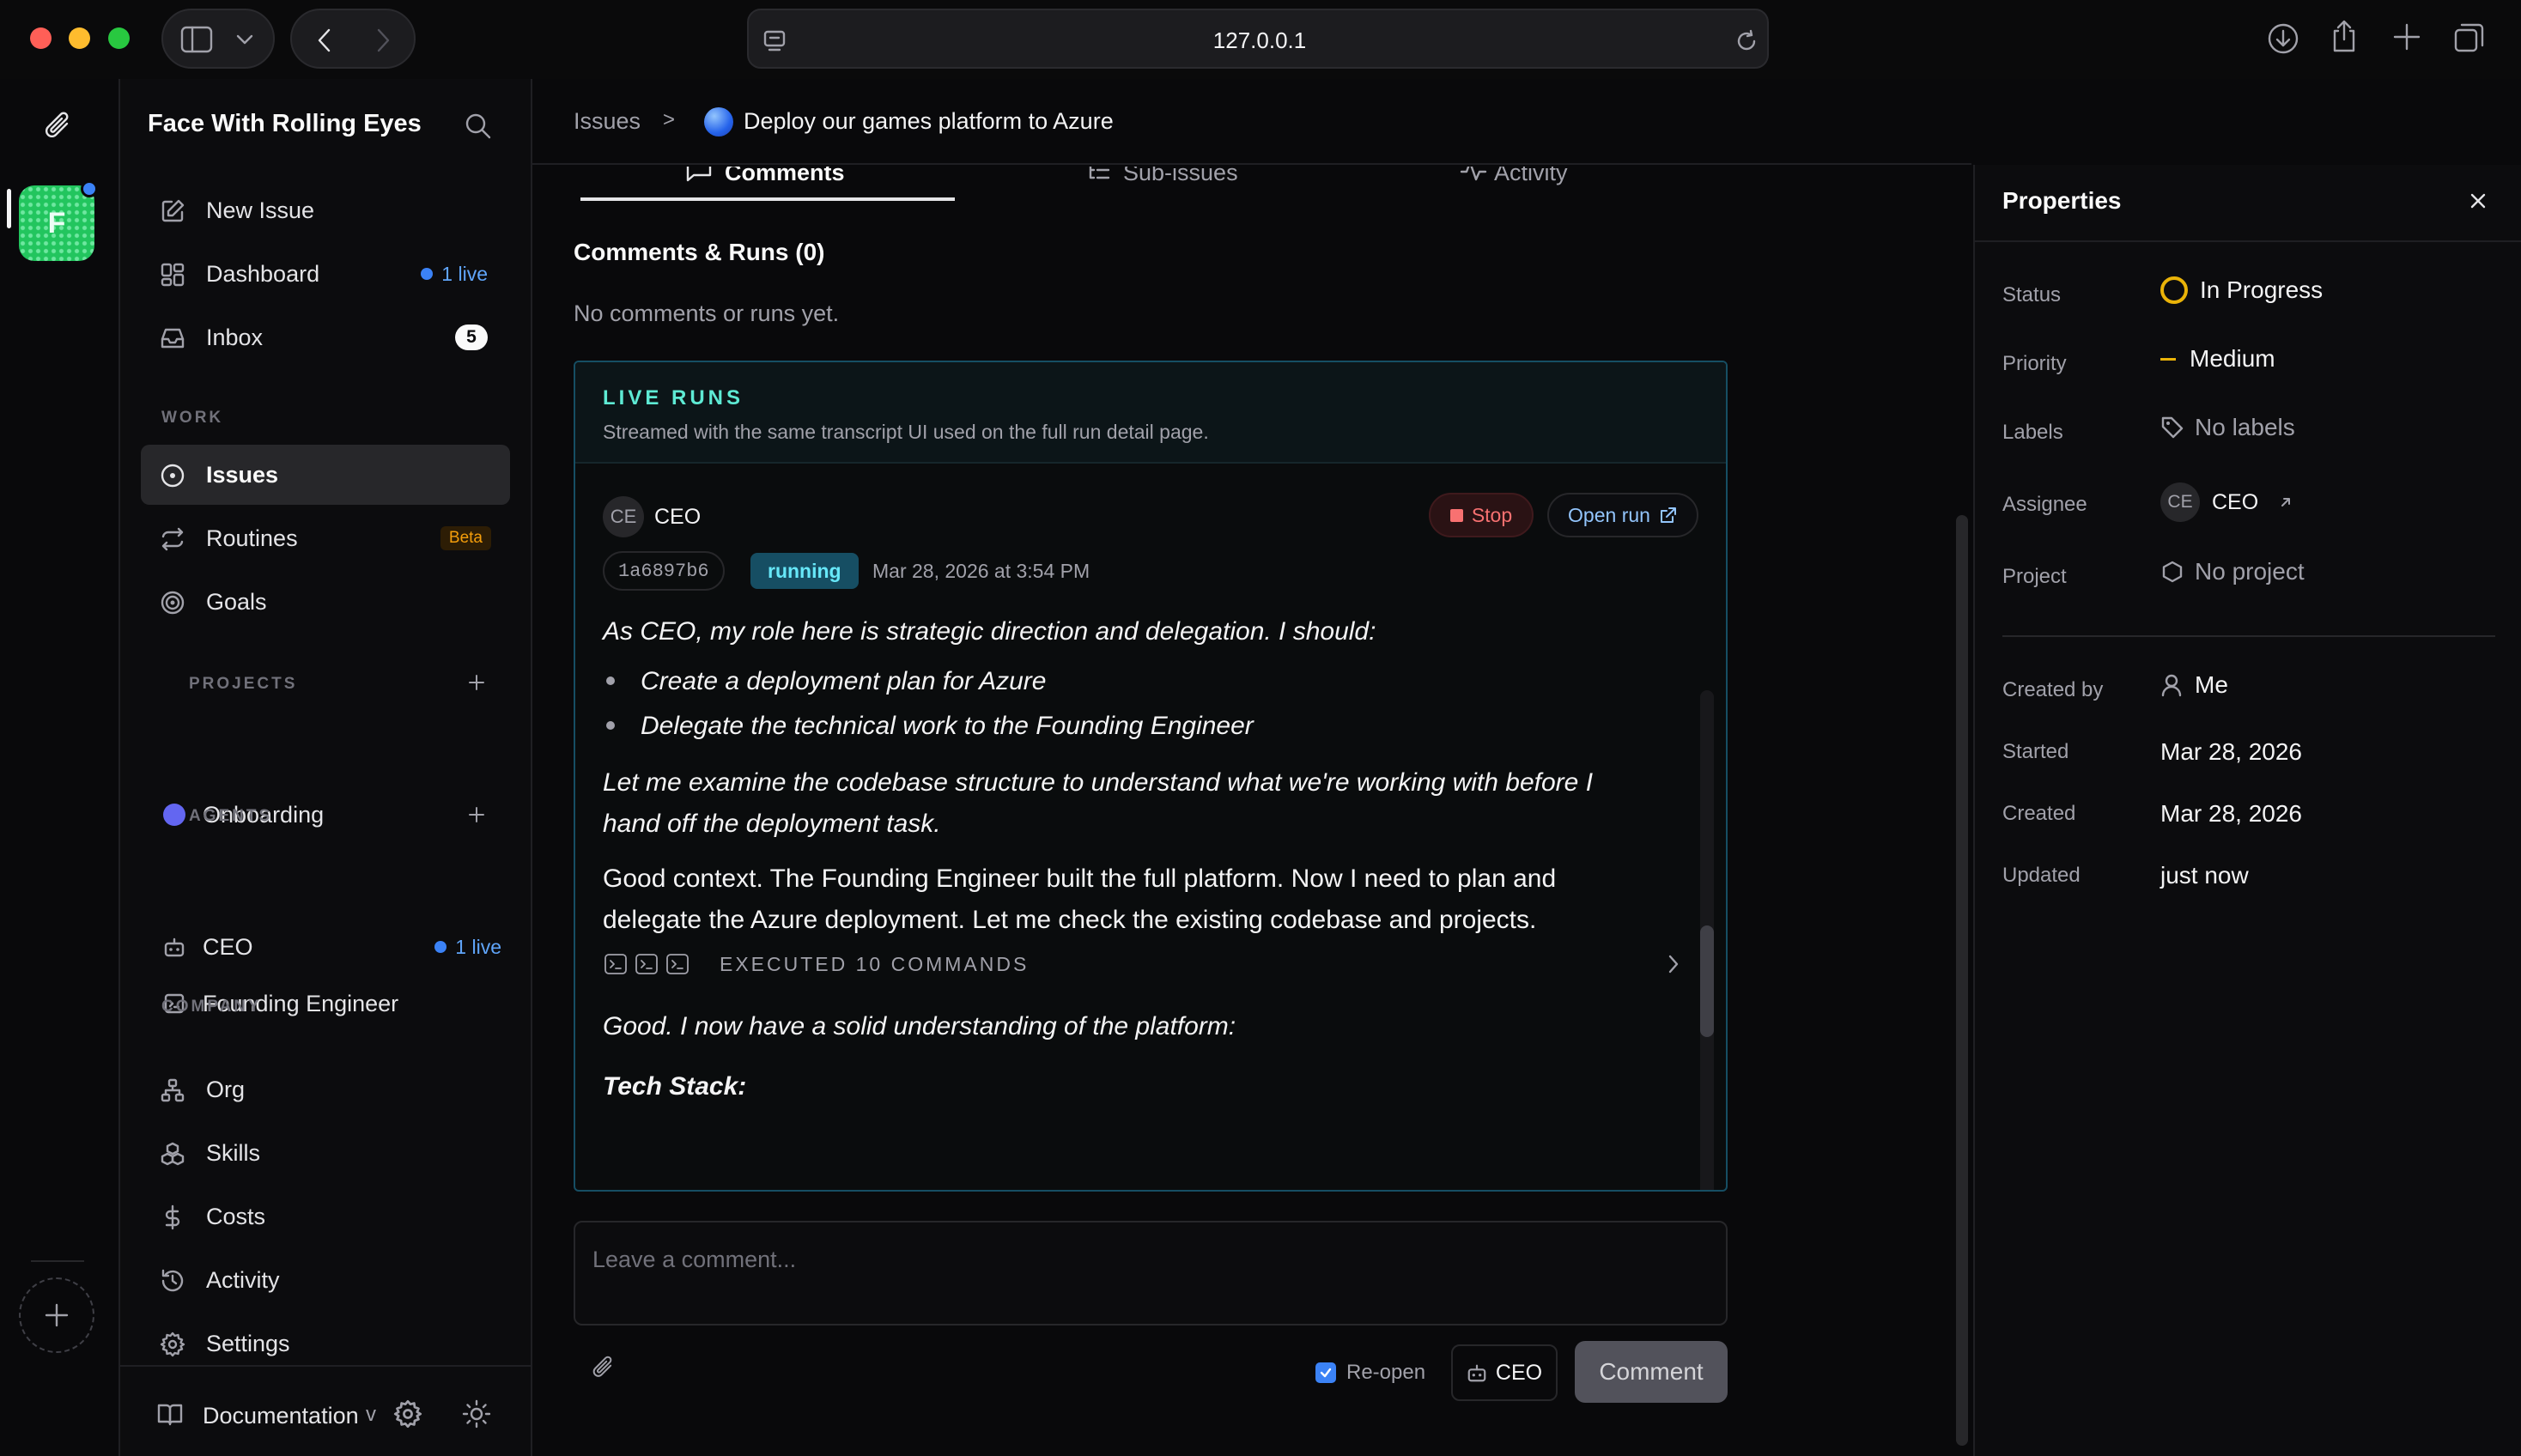  What do you see at coordinates (1456, 515) in the screenshot?
I see `stop-square-icon` at bounding box center [1456, 515].